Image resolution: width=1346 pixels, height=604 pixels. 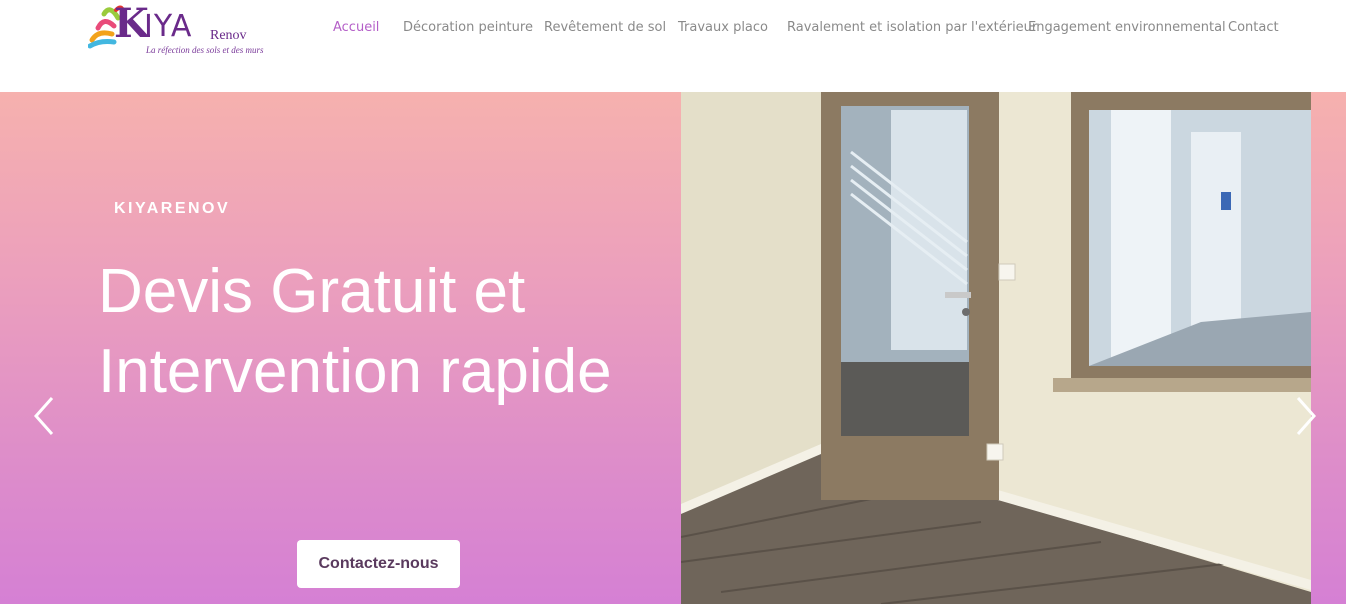 I want to click on nav-item-engagement-environnemental: Engagement environnemental, so click(x=1127, y=28).